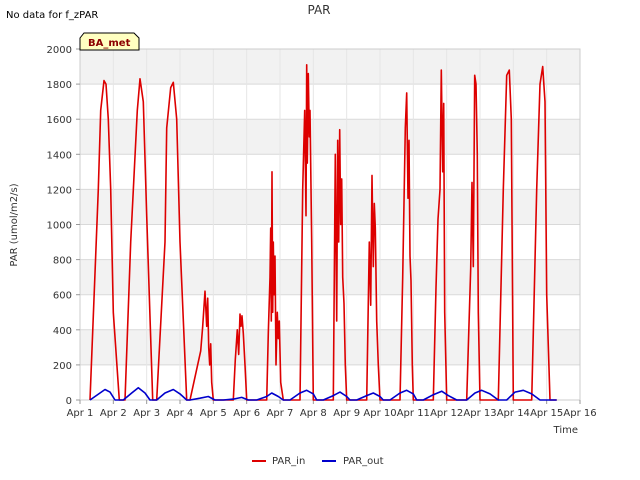  What do you see at coordinates (318, 10) in the screenshot?
I see `chart-title: PAR` at bounding box center [318, 10].